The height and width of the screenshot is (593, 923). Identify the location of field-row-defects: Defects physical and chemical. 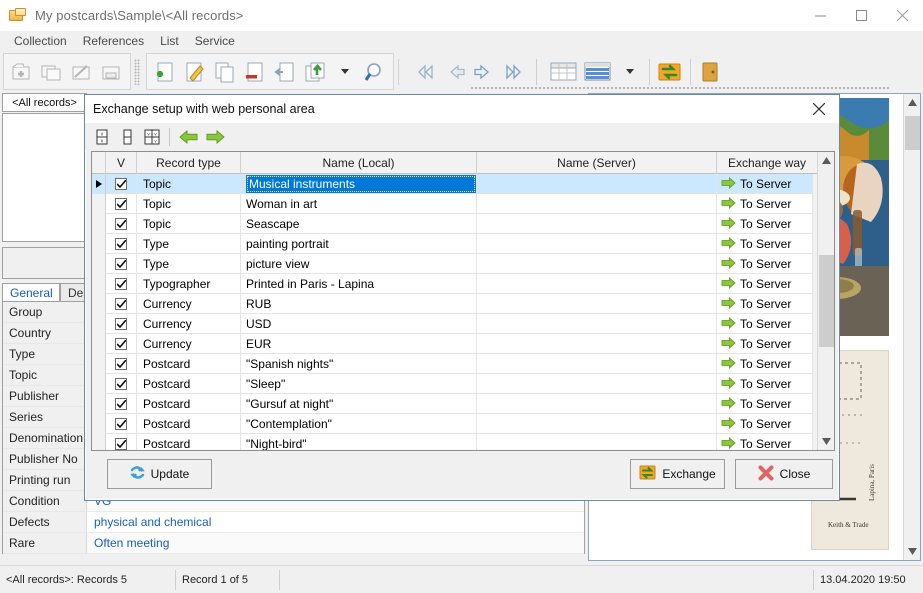
(293, 522).